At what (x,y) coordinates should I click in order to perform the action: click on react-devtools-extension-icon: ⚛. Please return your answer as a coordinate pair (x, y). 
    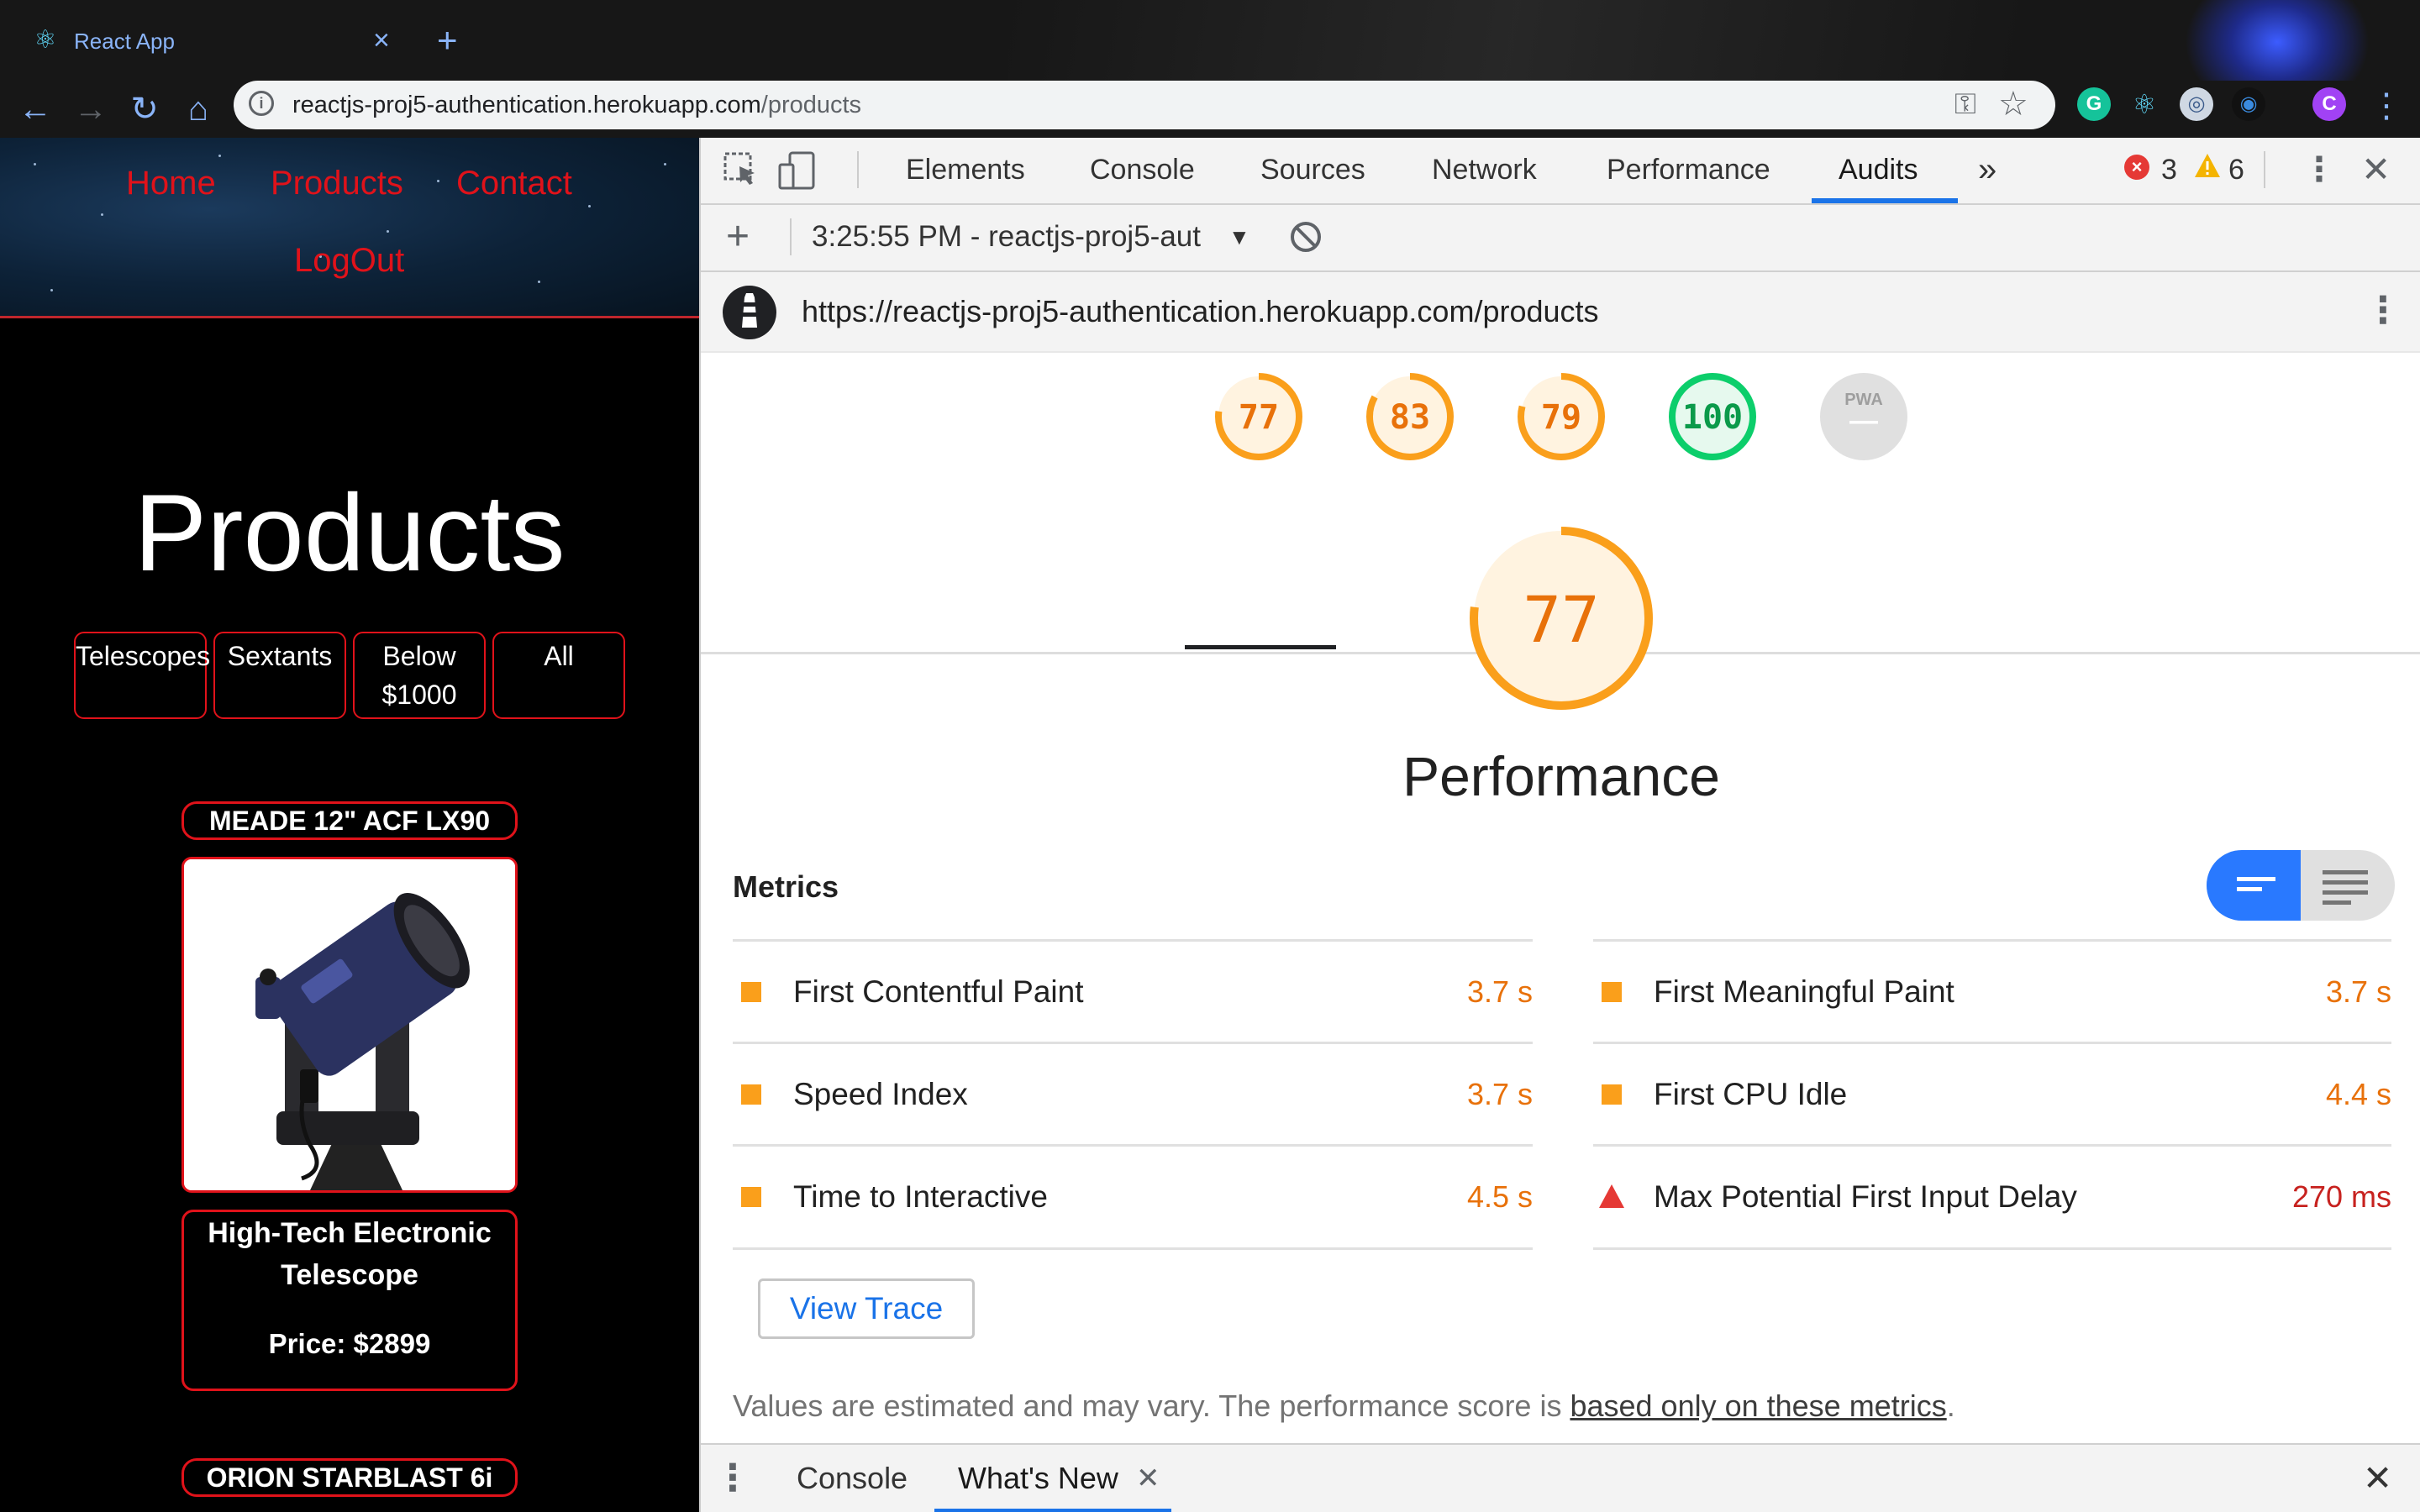
    Looking at the image, I should click on (2145, 104).